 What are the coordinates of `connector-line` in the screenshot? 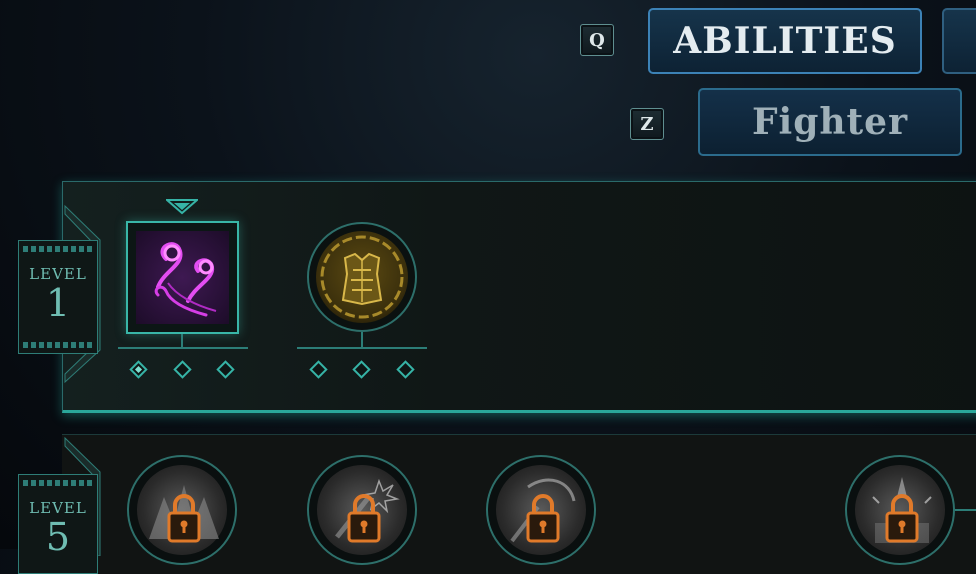 It's located at (965, 510).